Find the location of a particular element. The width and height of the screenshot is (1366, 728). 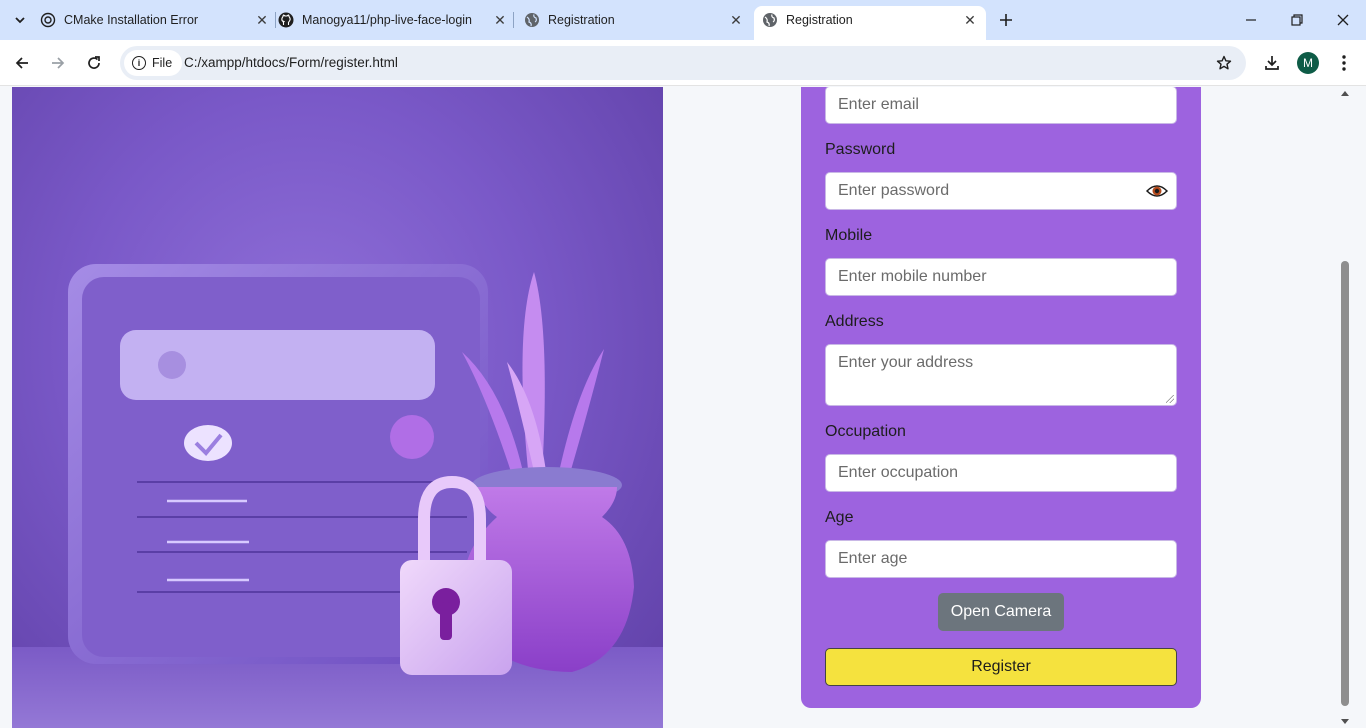

eye-icon is located at coordinates (1157, 191).